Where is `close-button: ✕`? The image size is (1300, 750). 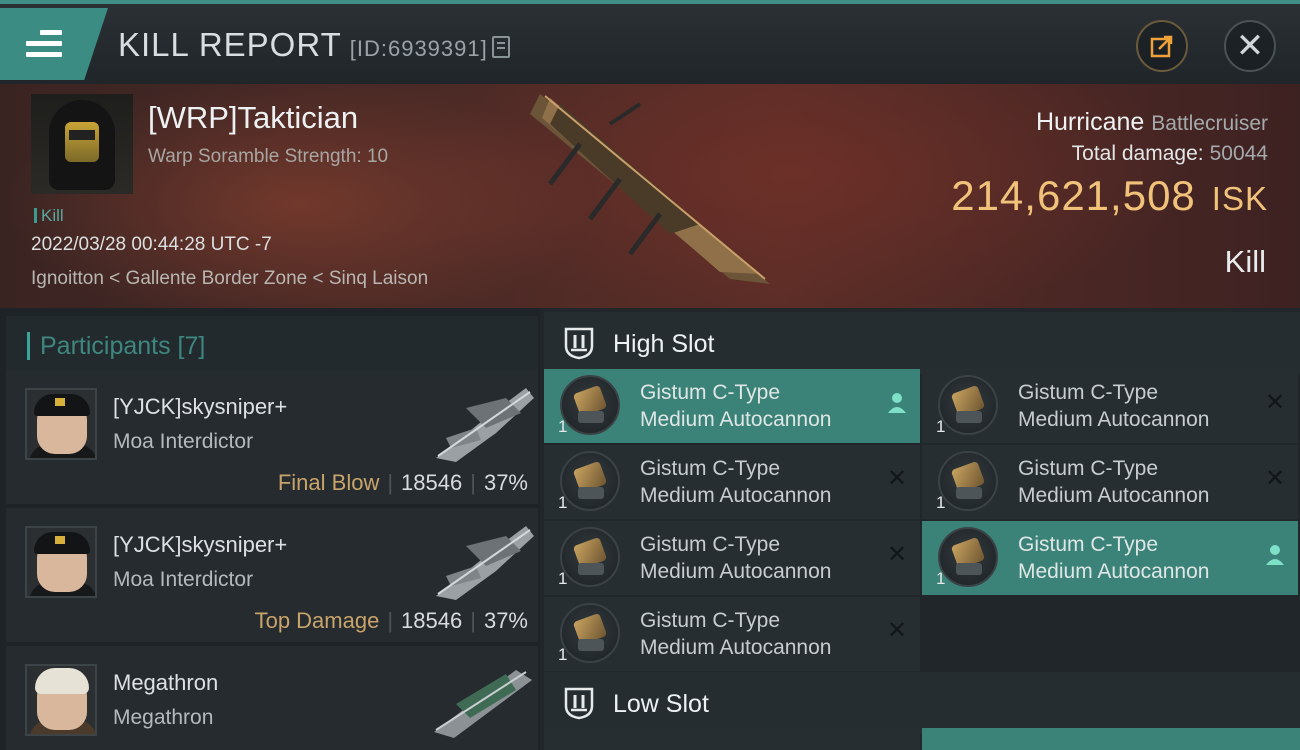
close-button: ✕ is located at coordinates (1250, 46).